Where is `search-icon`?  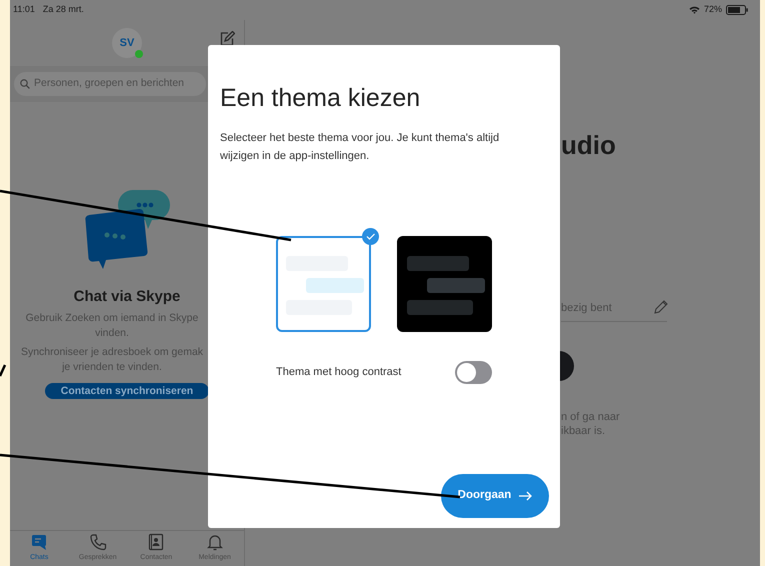 search-icon is located at coordinates (25, 84).